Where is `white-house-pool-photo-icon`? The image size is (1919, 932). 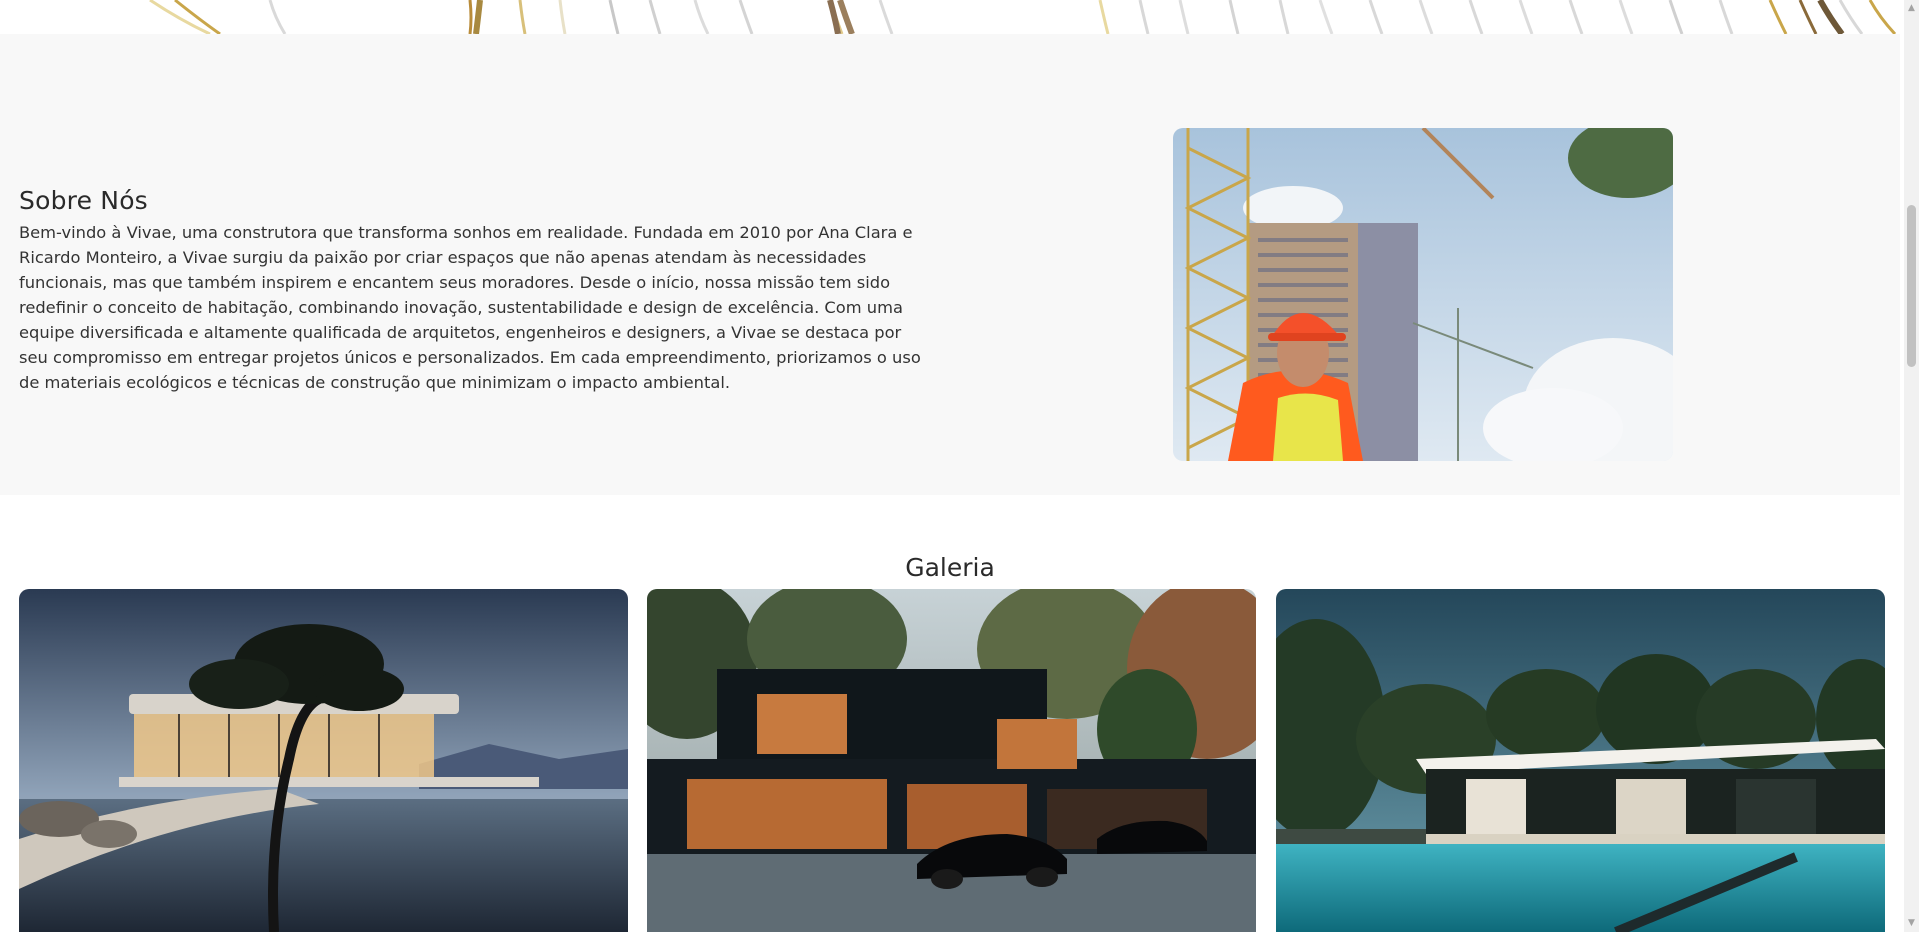 white-house-pool-photo-icon is located at coordinates (1580, 760).